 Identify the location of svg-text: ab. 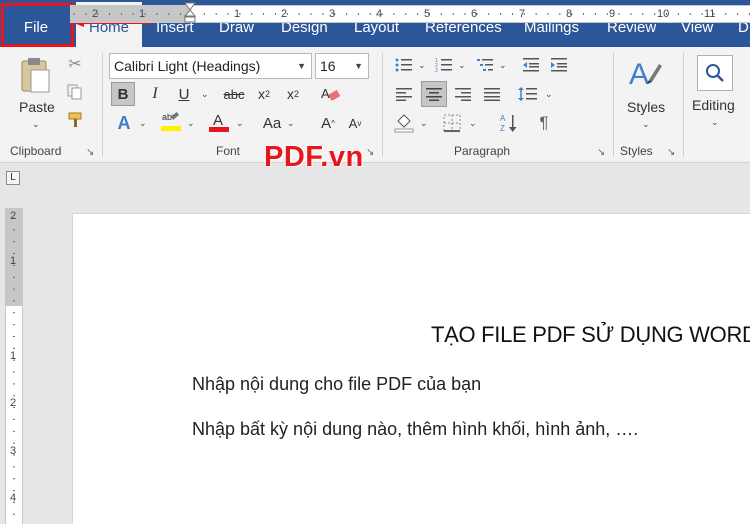
(167, 117).